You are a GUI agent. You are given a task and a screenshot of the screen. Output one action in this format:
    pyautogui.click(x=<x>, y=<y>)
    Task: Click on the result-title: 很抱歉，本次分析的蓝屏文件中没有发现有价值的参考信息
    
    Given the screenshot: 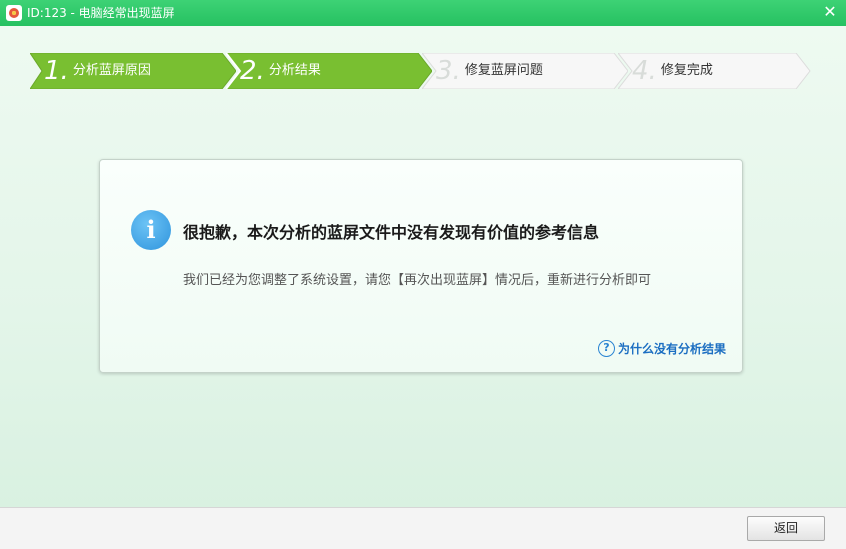 What is the action you would take?
    pyautogui.click(x=391, y=231)
    